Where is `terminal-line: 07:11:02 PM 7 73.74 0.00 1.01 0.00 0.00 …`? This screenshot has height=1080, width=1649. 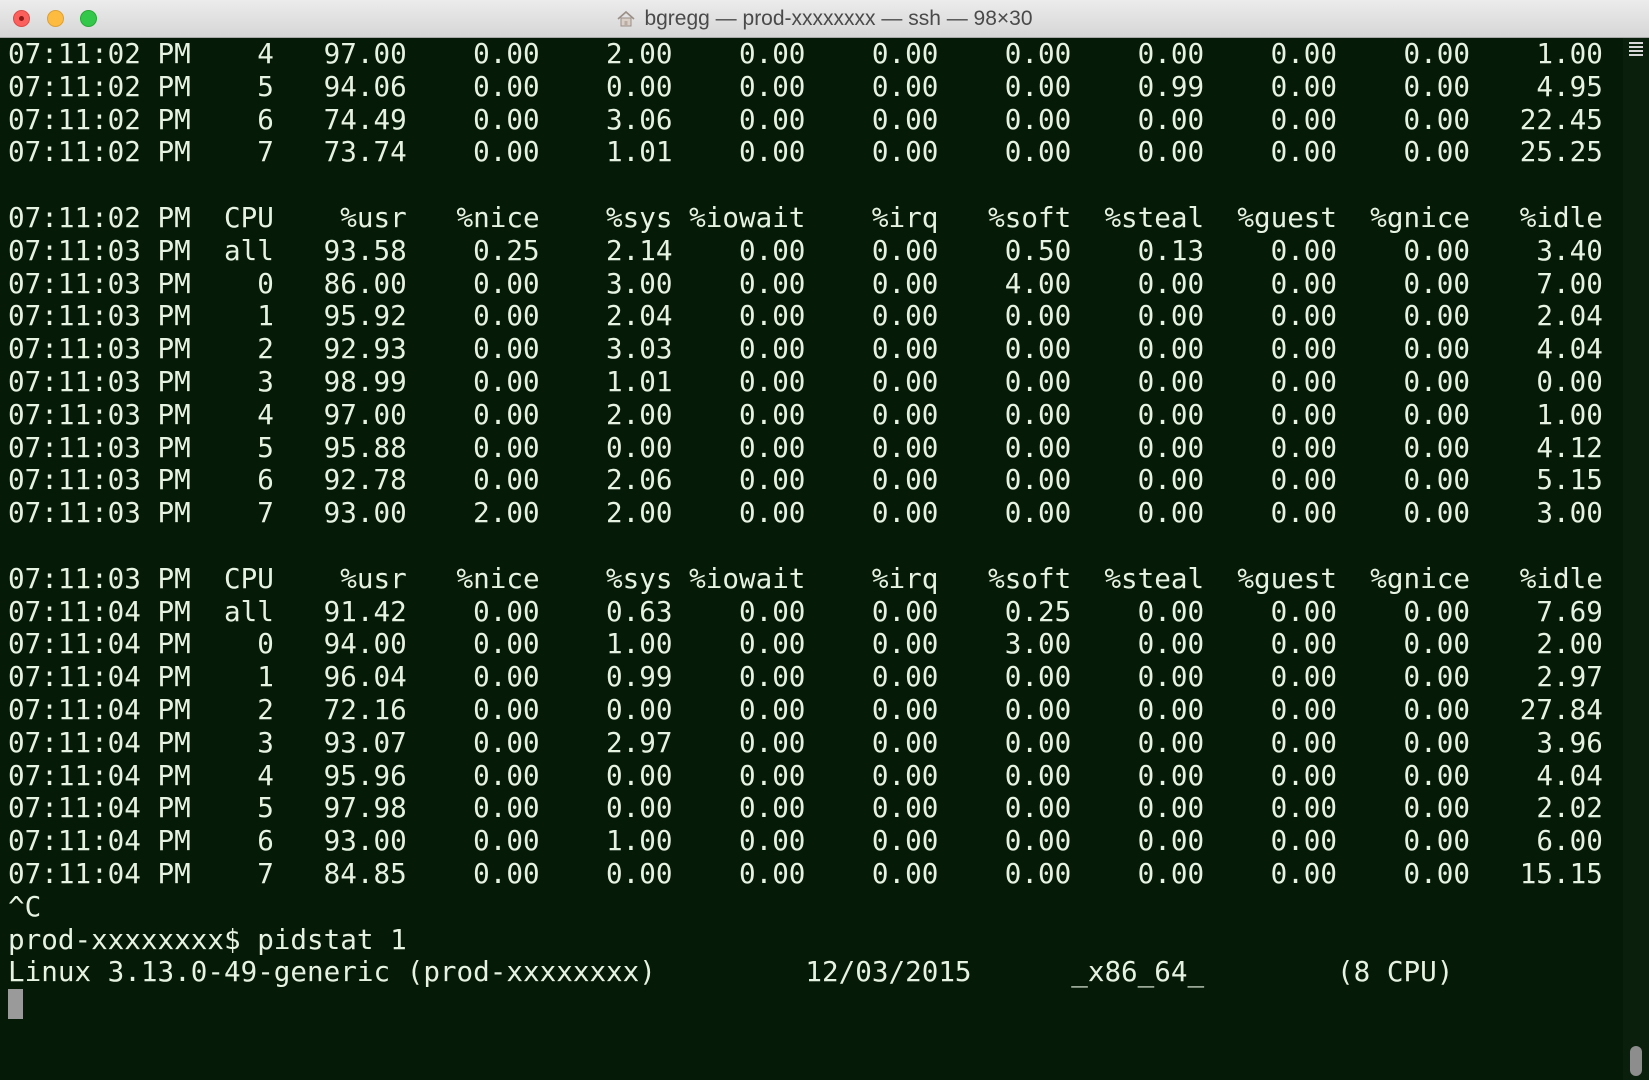
terminal-line: 07:11:02 PM 7 73.74 0.00 1.01 0.00 0.00 … is located at coordinates (805, 152).